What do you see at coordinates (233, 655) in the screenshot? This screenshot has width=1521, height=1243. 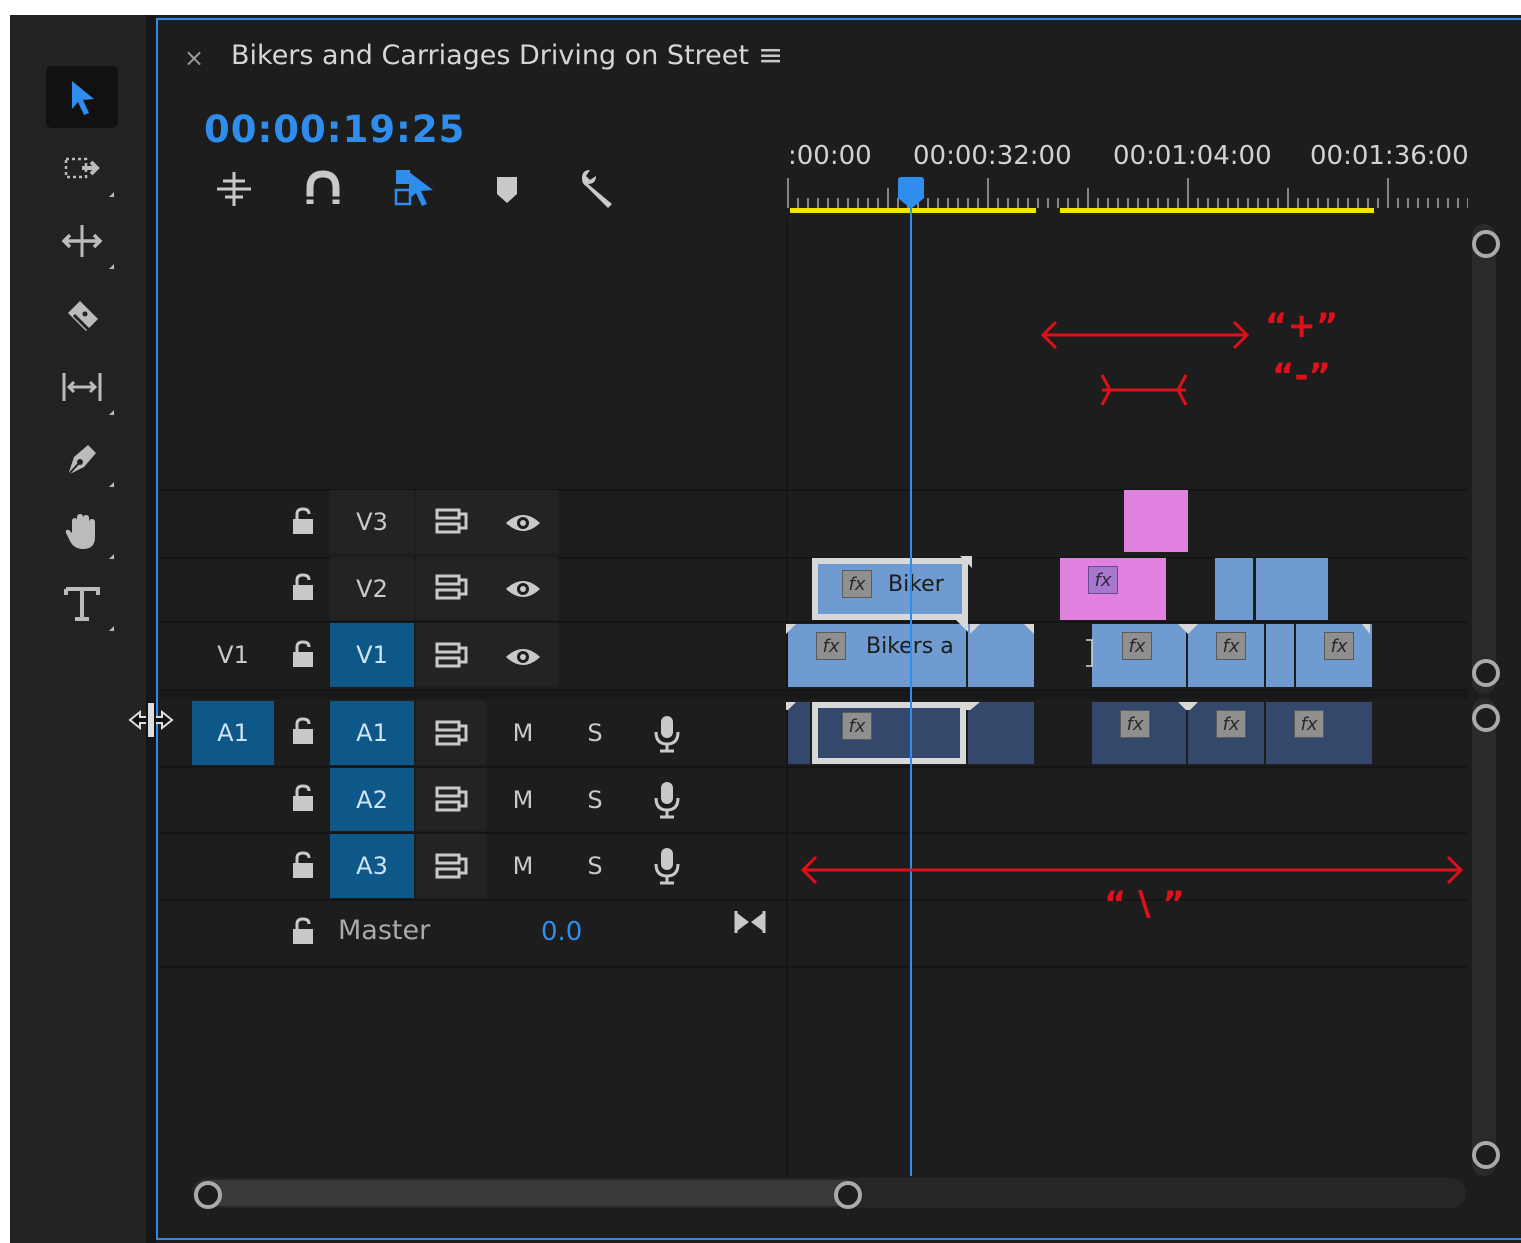 I see `source-patch-v1: V1` at bounding box center [233, 655].